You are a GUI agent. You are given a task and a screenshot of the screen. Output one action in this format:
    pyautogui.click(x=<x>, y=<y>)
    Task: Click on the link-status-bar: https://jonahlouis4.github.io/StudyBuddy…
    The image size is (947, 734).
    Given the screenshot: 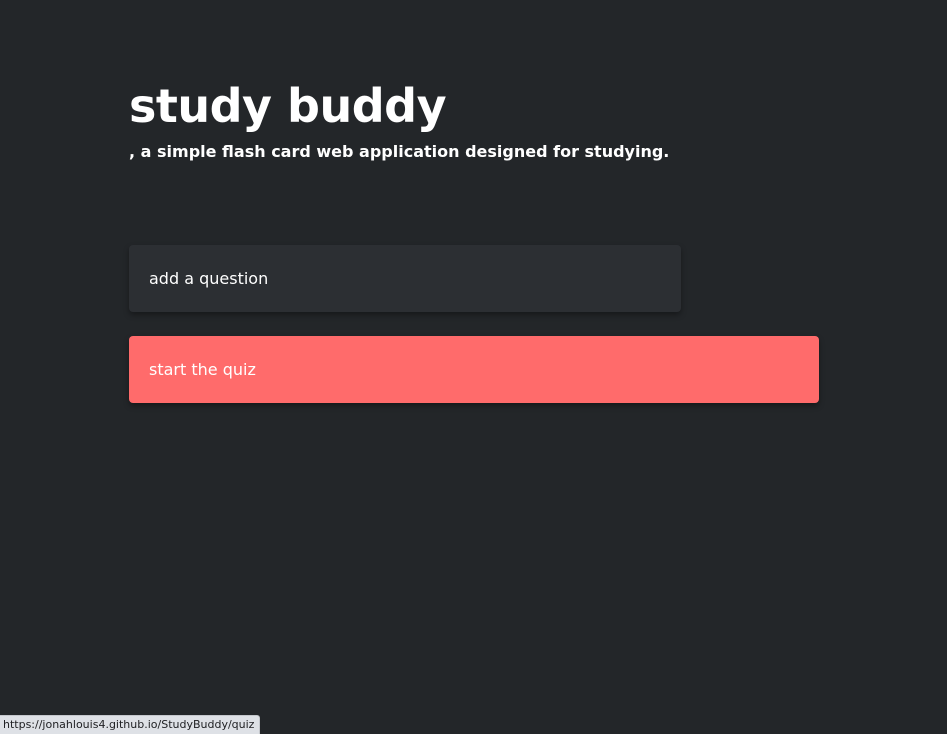 What is the action you would take?
    pyautogui.click(x=130, y=724)
    